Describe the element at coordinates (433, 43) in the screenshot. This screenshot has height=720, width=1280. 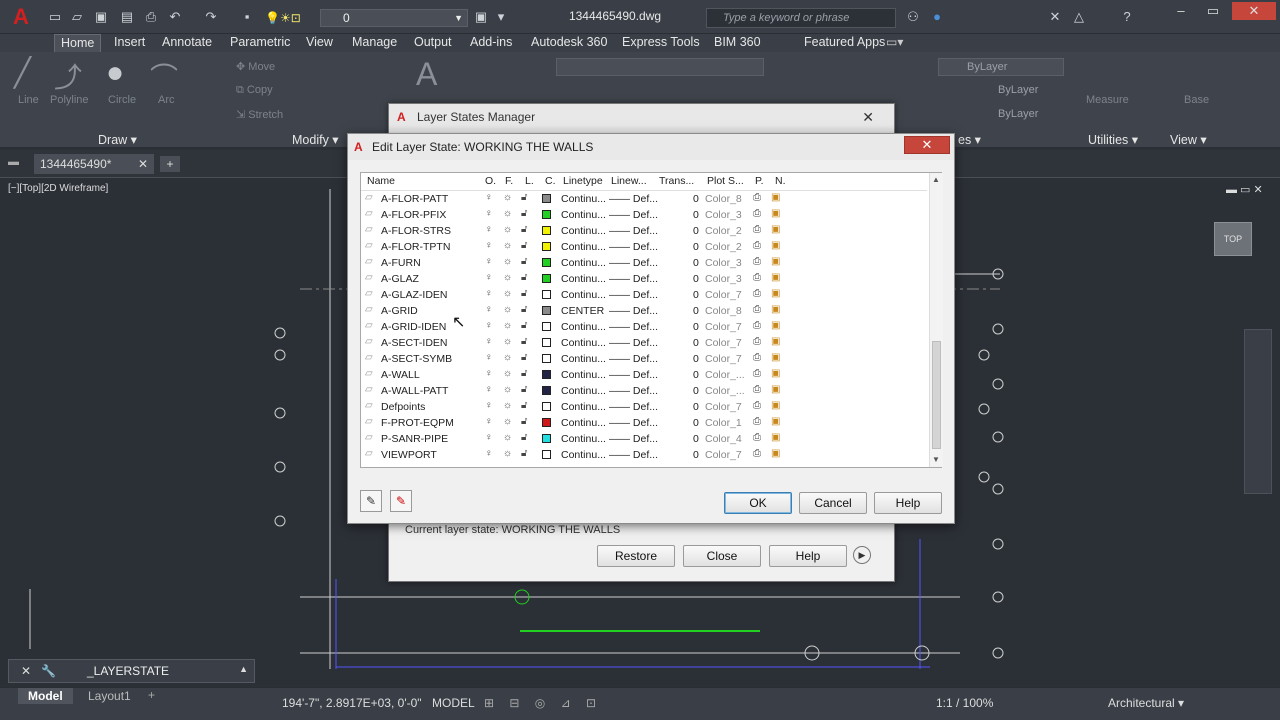
I see `tab-output: Output` at that location.